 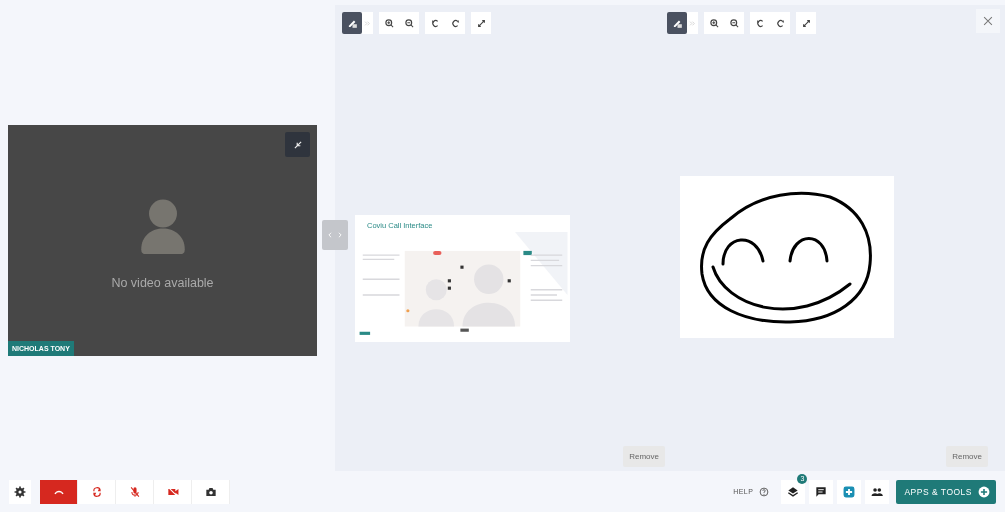 What do you see at coordinates (59, 491) in the screenshot?
I see `hang-up-button` at bounding box center [59, 491].